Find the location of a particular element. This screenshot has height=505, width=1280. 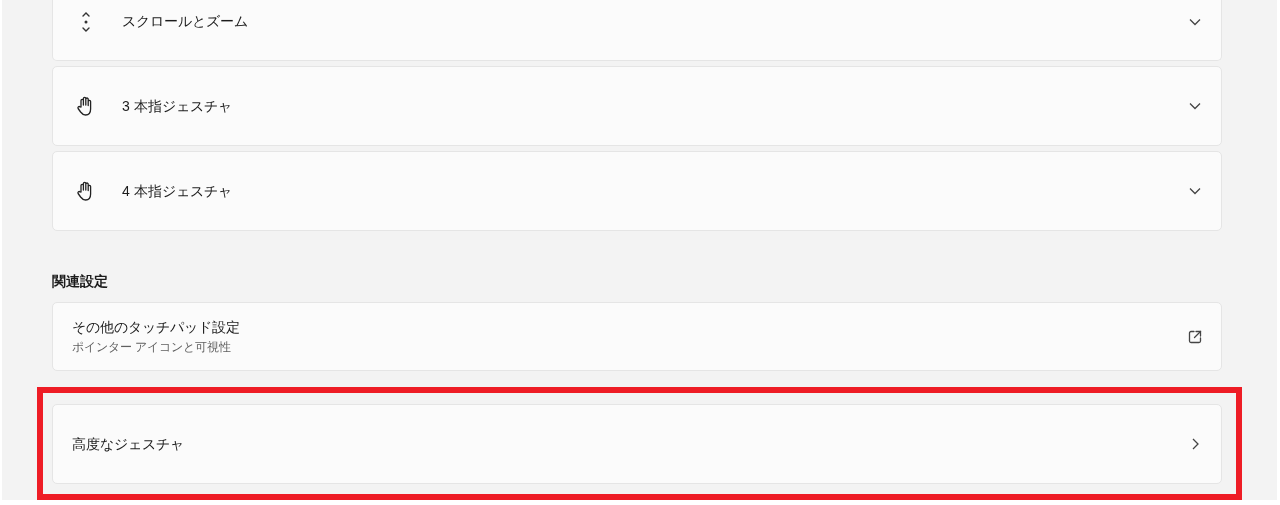

settings-link-card: その他のタッチパッド設定 ポインター アイコンと可視性 is located at coordinates (637, 336).